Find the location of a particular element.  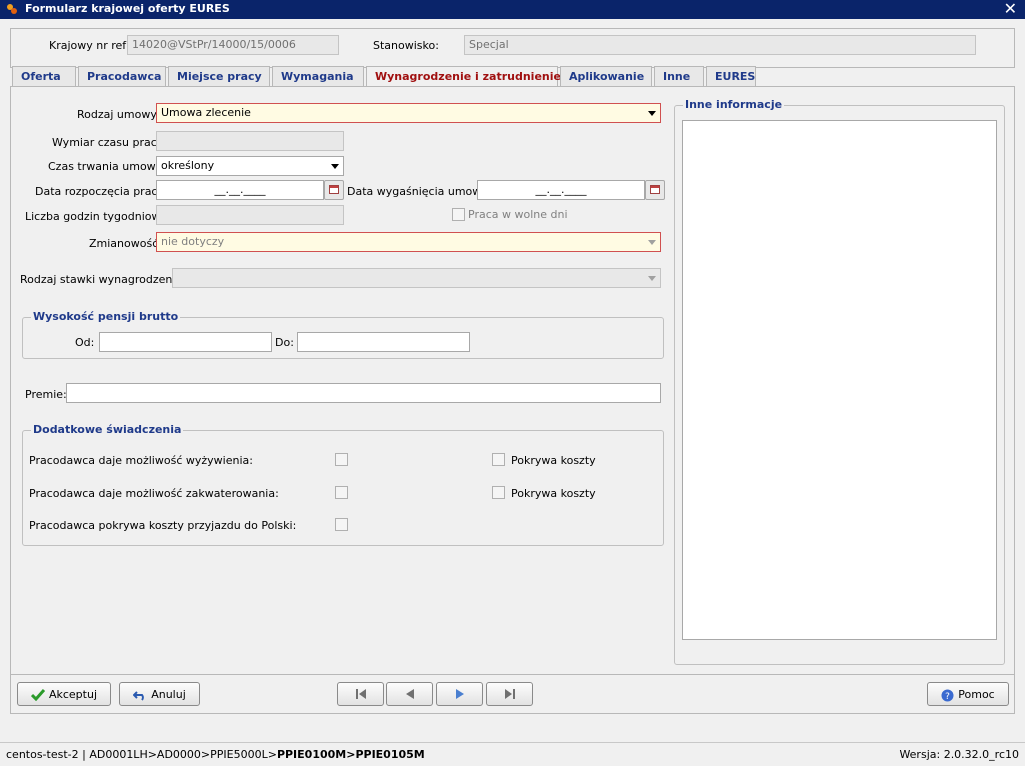

end-date-label: Data wygaśnięcia umowy: is located at coordinates (419, 191).